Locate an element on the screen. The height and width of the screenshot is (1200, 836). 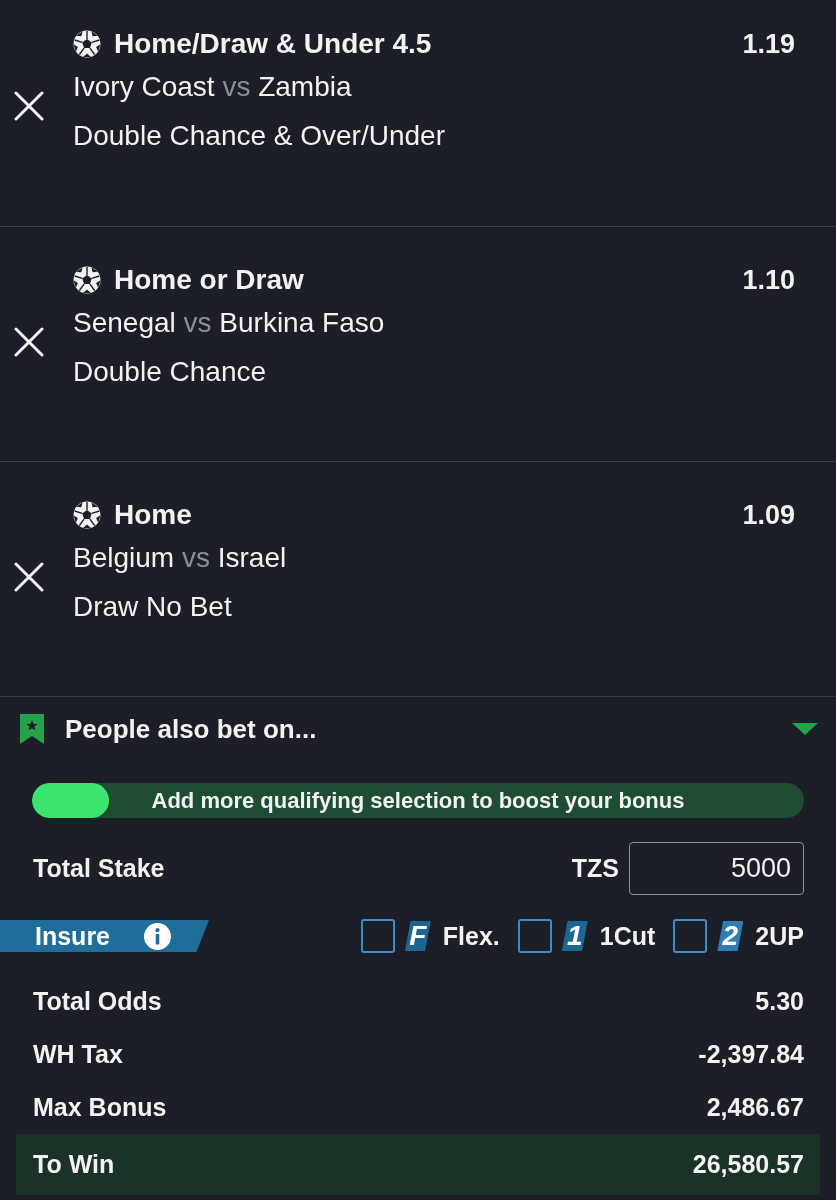
market-name: Draw No Bet is located at coordinates (153, 607).